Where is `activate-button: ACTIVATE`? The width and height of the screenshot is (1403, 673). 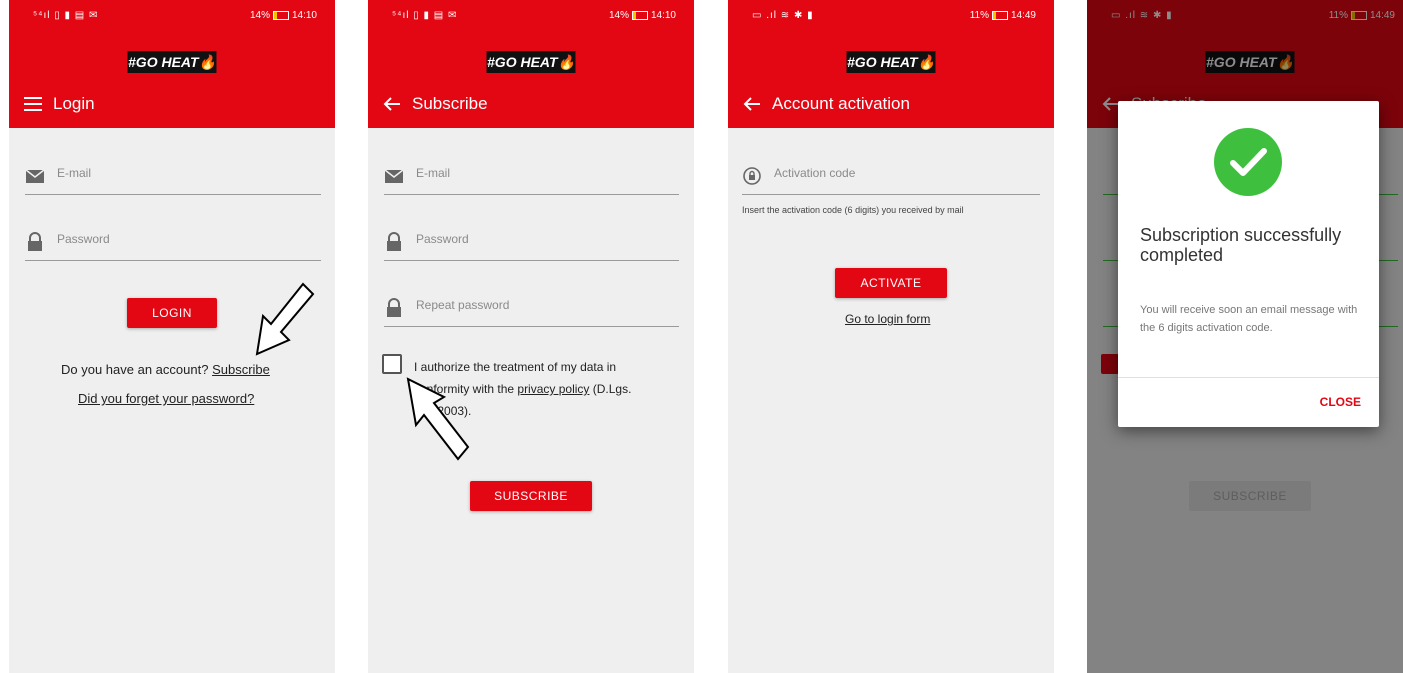 activate-button: ACTIVATE is located at coordinates (891, 283).